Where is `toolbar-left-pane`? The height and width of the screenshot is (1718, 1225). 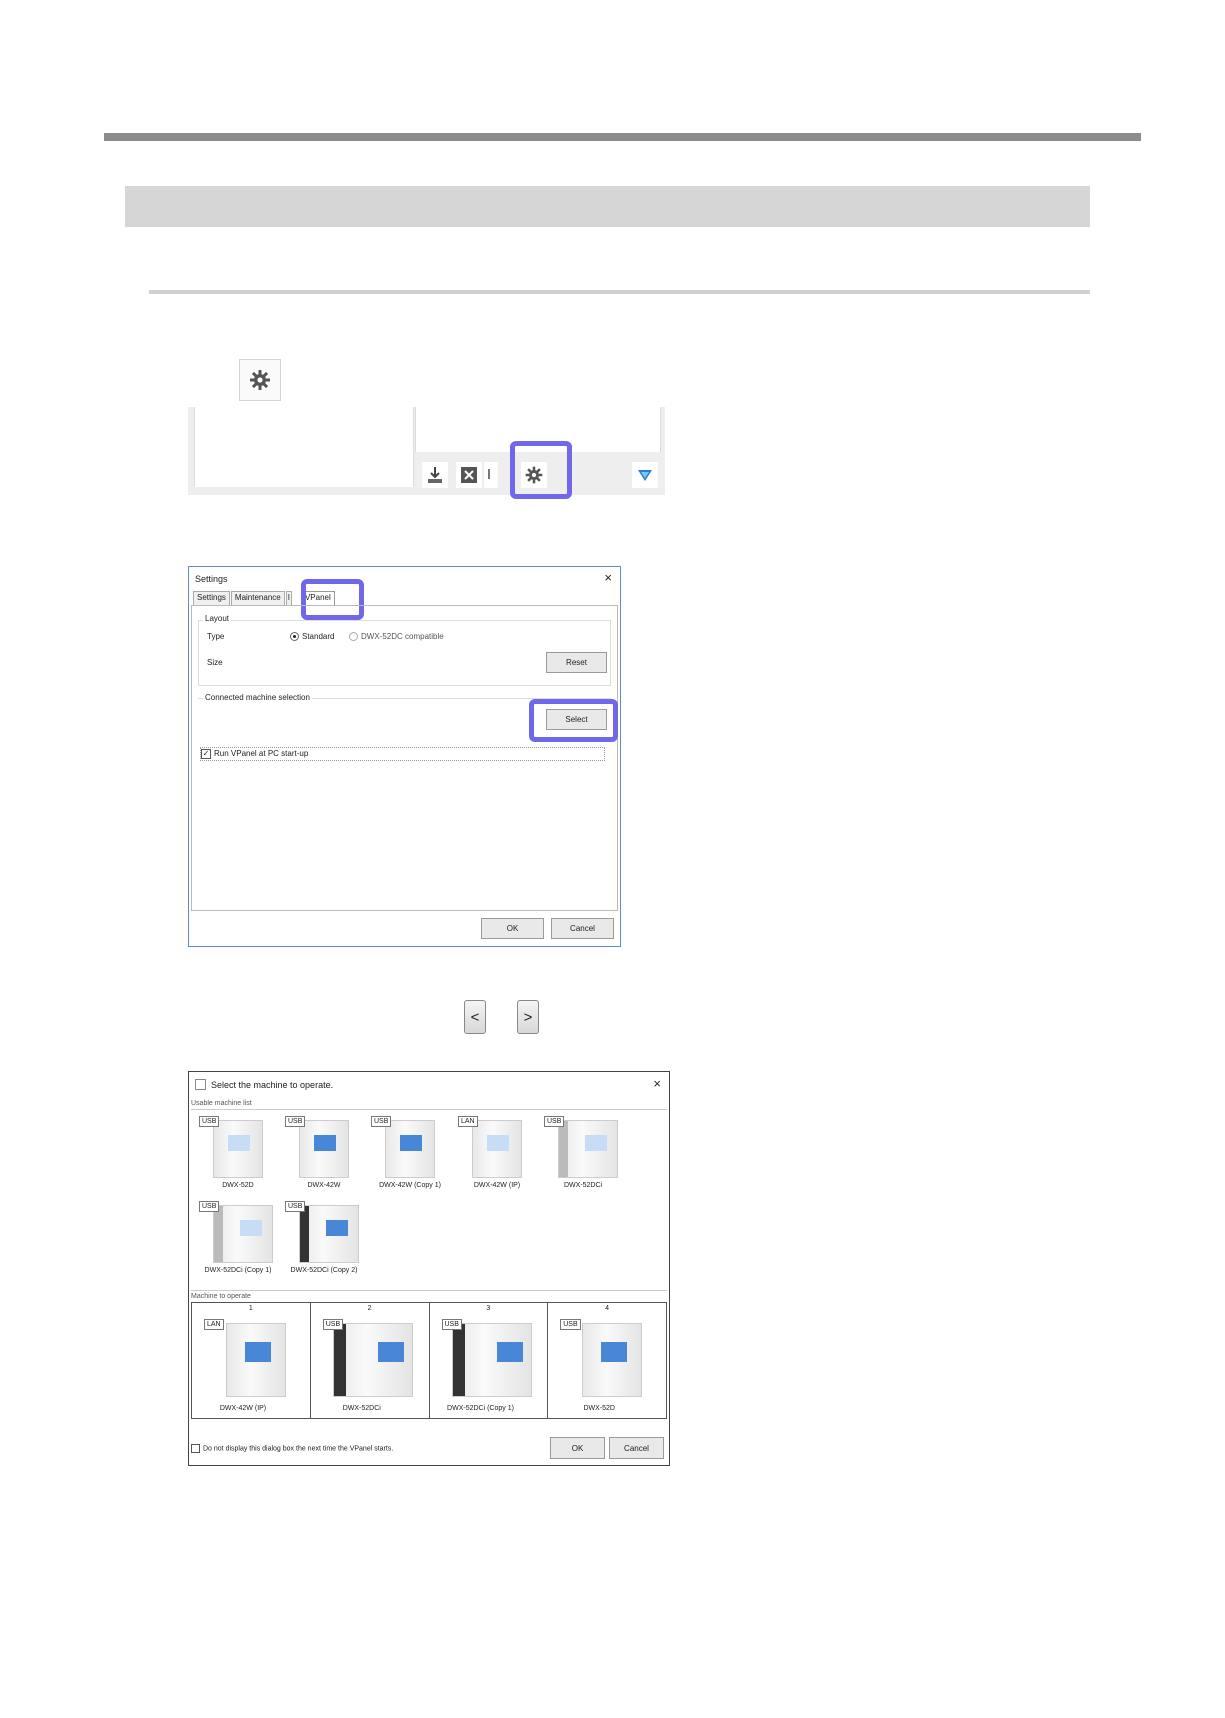
toolbar-left-pane is located at coordinates (304, 447).